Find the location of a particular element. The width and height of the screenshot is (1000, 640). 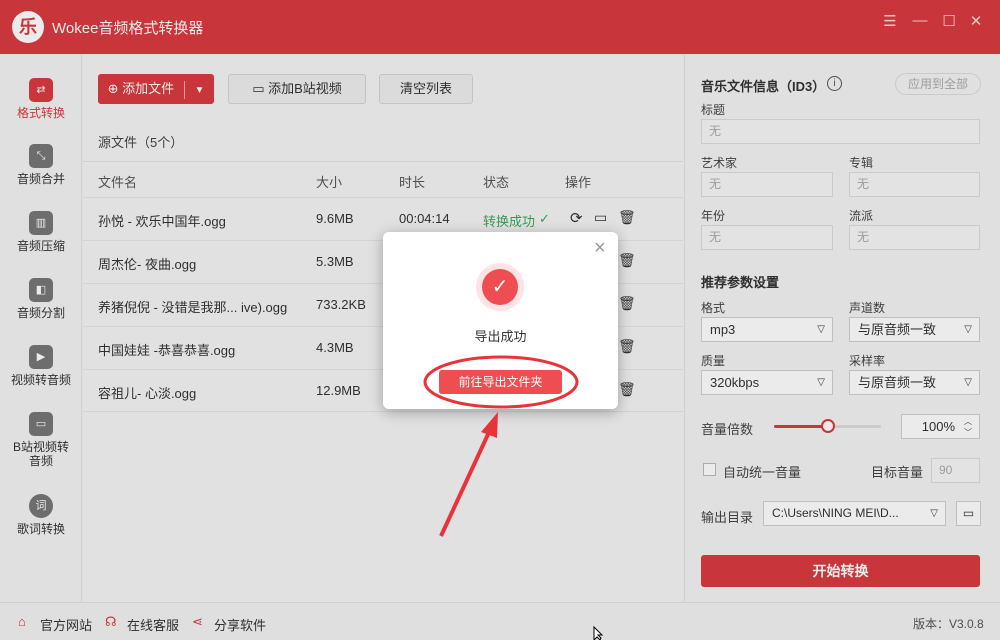

mouse-cursor-icon is located at coordinates (598, 632).